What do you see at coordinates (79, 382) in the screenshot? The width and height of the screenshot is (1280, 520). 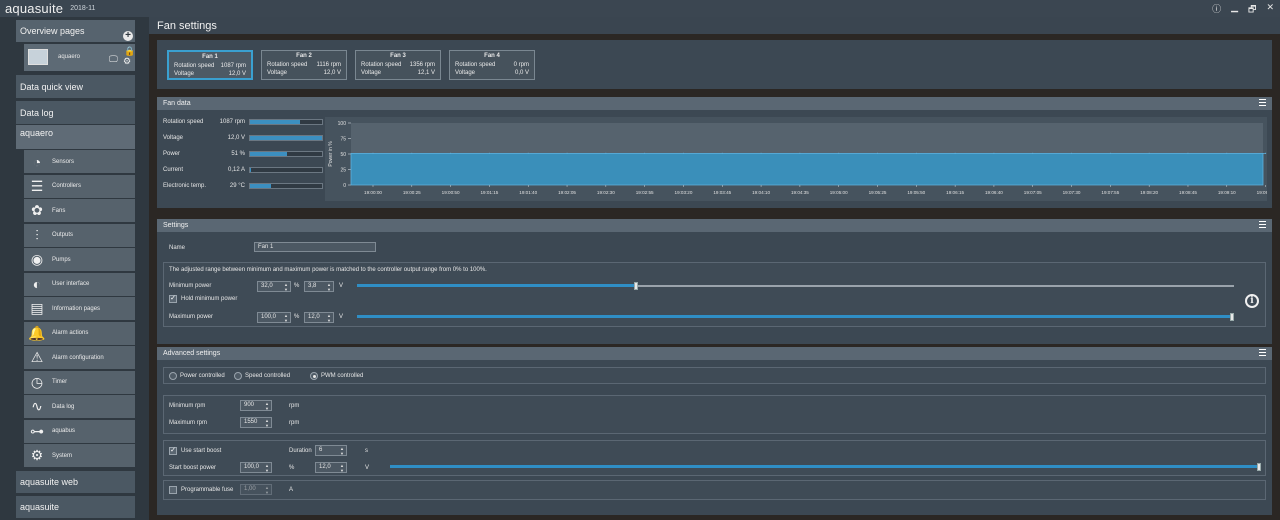 I see `sidebar-item-timer: ◷ Timer` at bounding box center [79, 382].